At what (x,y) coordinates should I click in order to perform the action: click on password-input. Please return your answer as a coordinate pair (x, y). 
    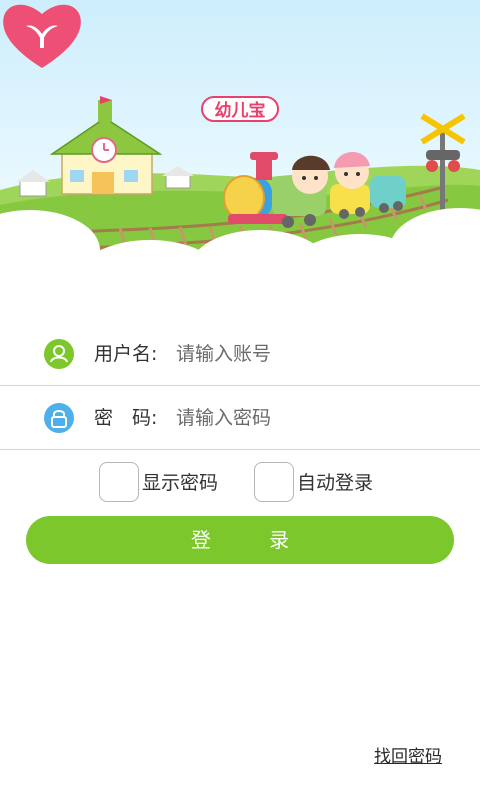
    Looking at the image, I should click on (311, 418).